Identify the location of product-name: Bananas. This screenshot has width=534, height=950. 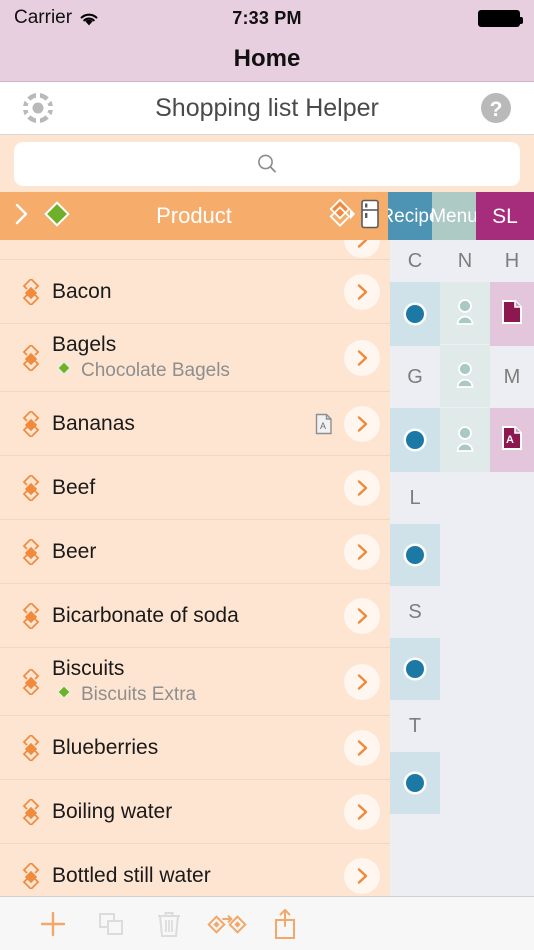
(93, 423).